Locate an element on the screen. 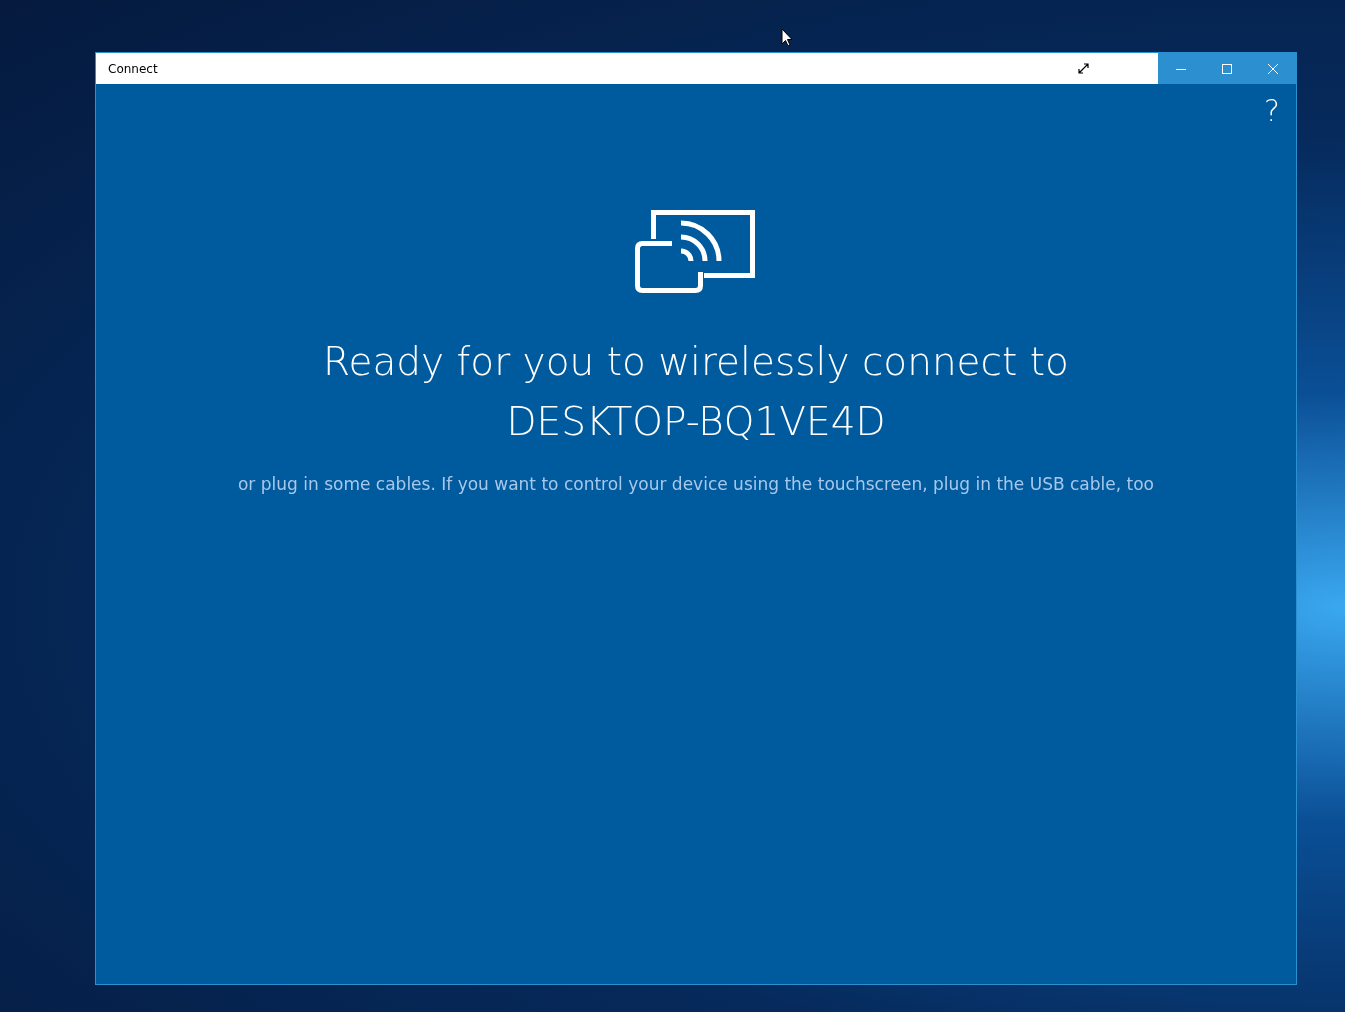 The height and width of the screenshot is (1012, 1345). maximize-icon is located at coordinates (1227, 68).